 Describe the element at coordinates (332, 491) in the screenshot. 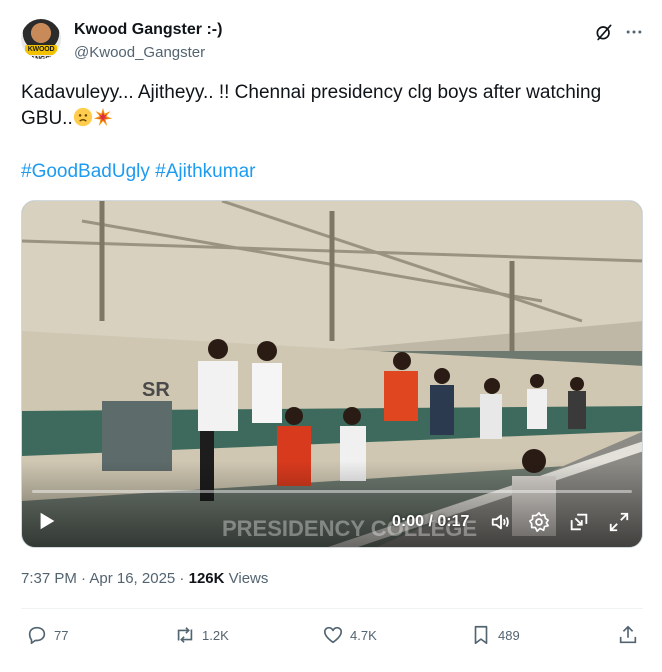

I see `video-progress-bar` at that location.